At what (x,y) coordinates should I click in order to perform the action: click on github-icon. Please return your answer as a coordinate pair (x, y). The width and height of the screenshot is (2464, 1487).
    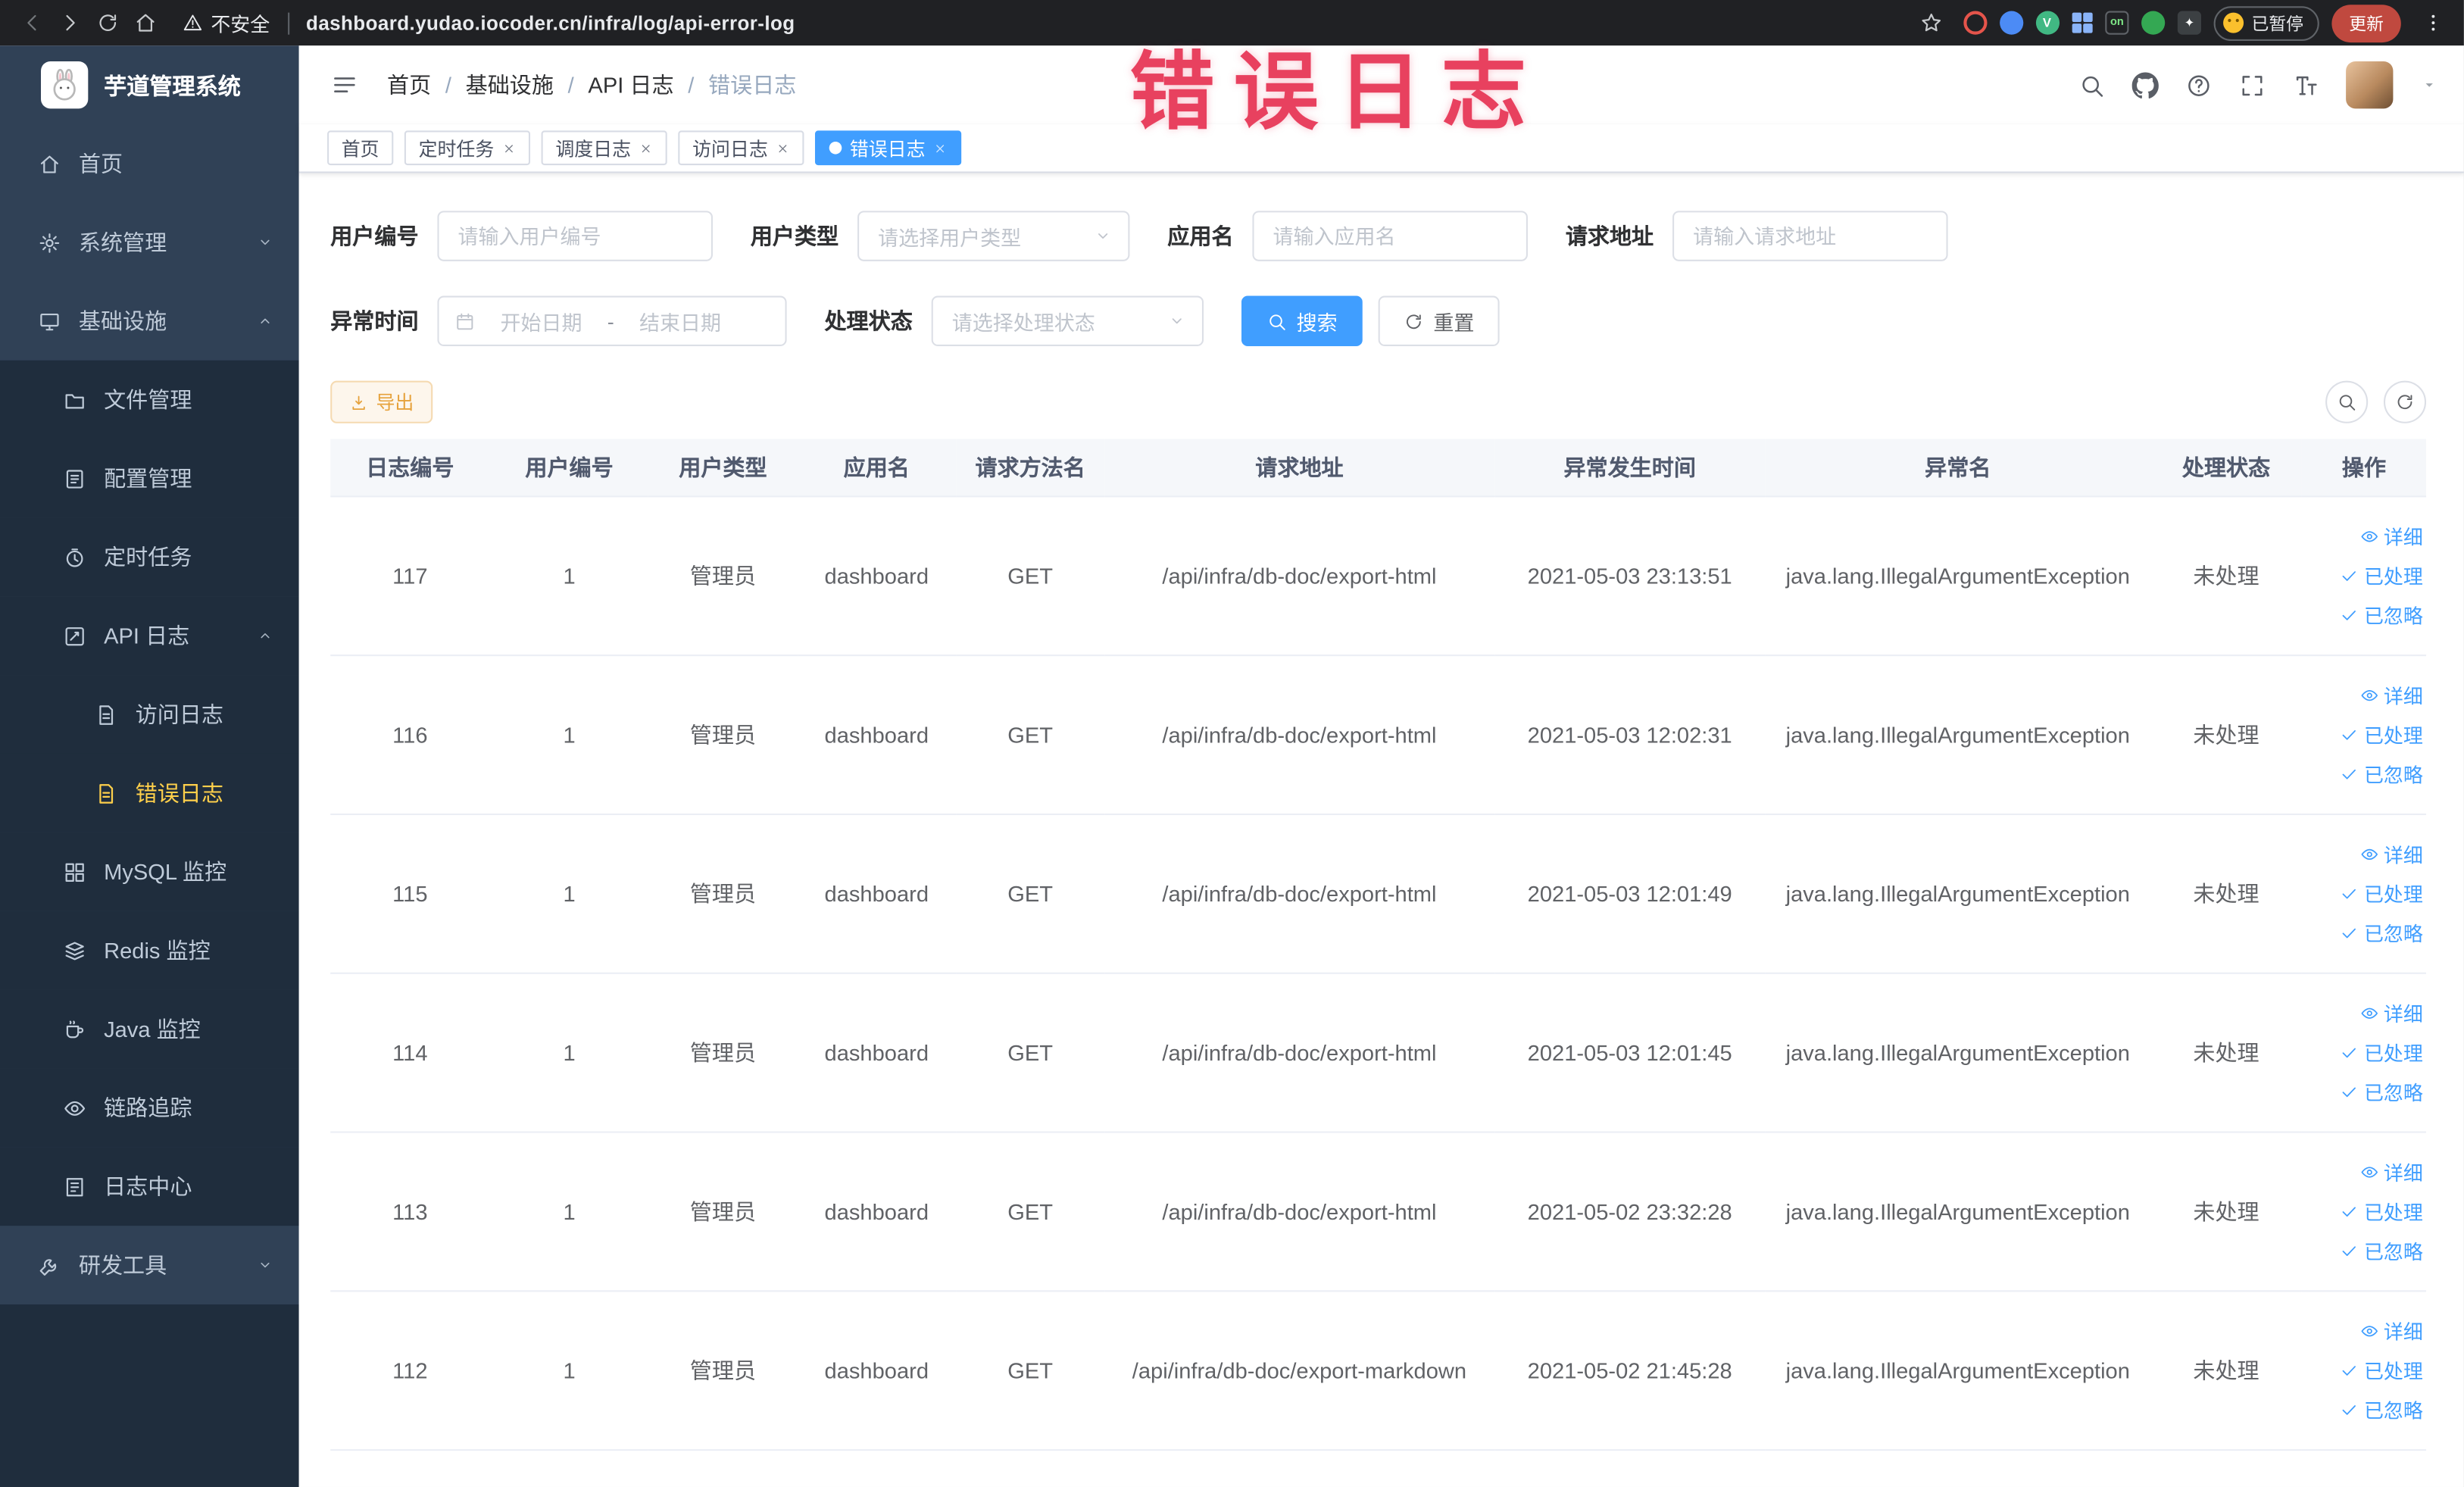
    Looking at the image, I should click on (2145, 84).